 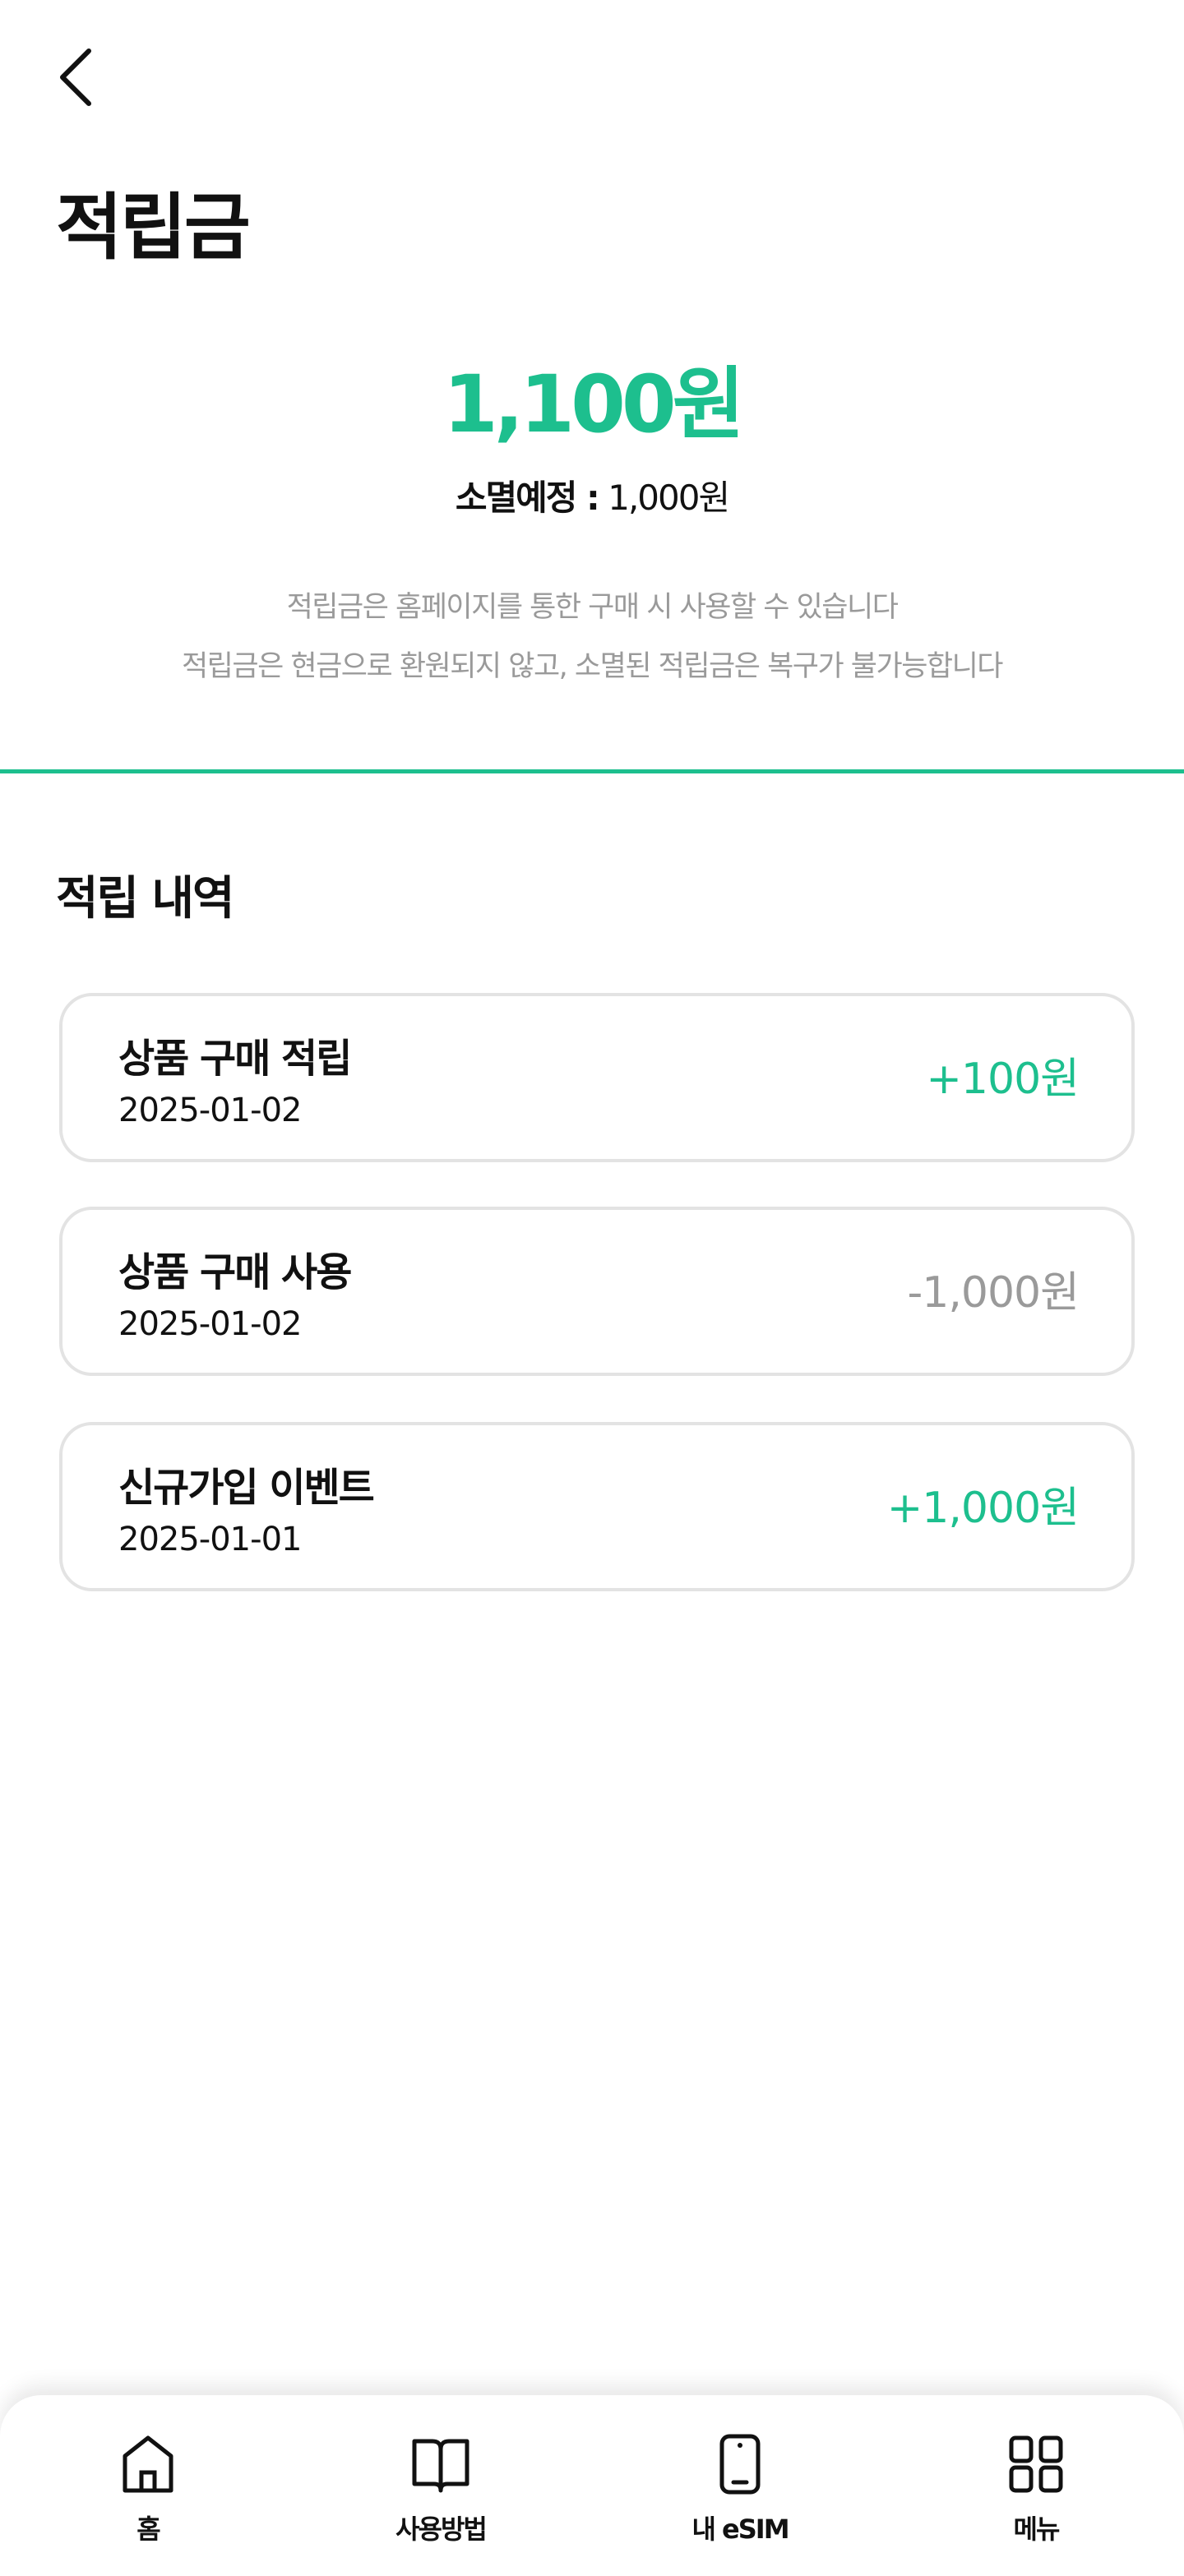 What do you see at coordinates (1036, 2464) in the screenshot?
I see `grid-icon` at bounding box center [1036, 2464].